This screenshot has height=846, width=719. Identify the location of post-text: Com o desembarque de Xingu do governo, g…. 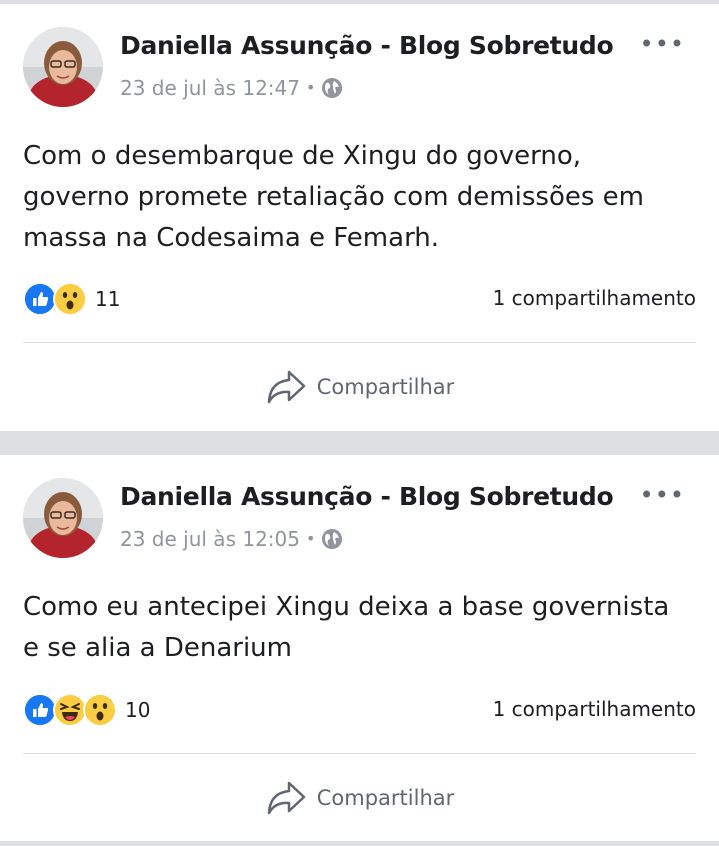
(333, 197).